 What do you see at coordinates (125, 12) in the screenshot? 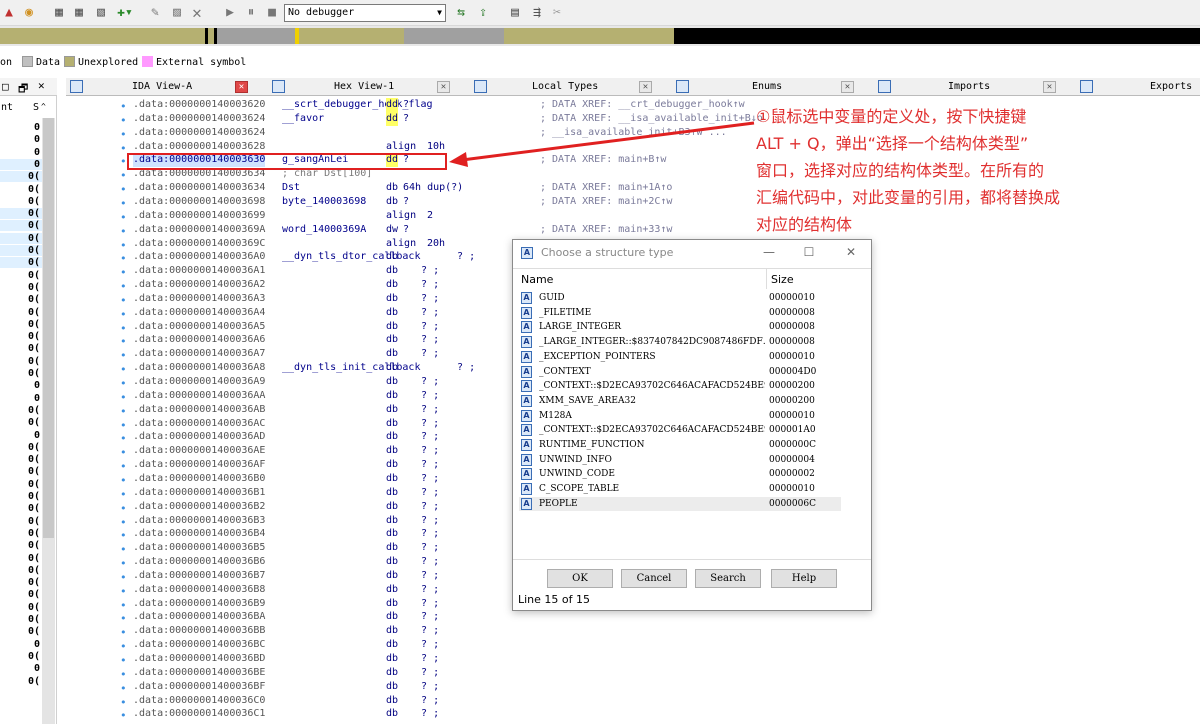
I see `arrow-icon: ✚▾` at bounding box center [125, 12].